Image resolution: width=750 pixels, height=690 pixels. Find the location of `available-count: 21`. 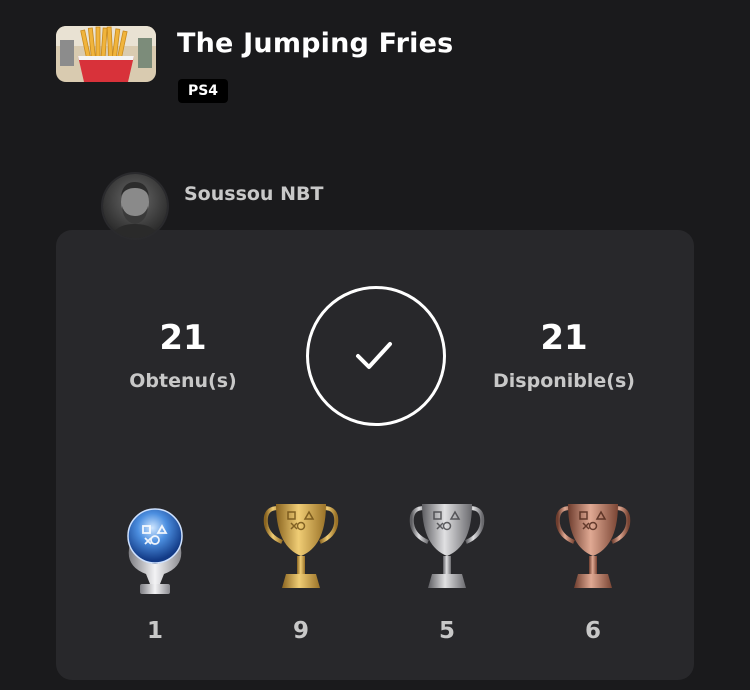

available-count: 21 is located at coordinates (564, 338).